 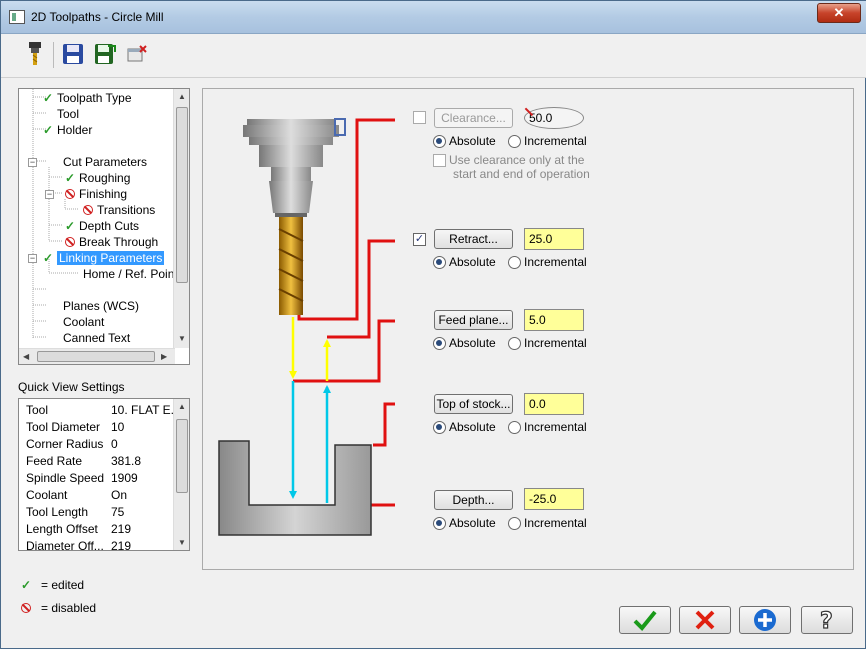 I want to click on help-button: ?, so click(x=827, y=620).